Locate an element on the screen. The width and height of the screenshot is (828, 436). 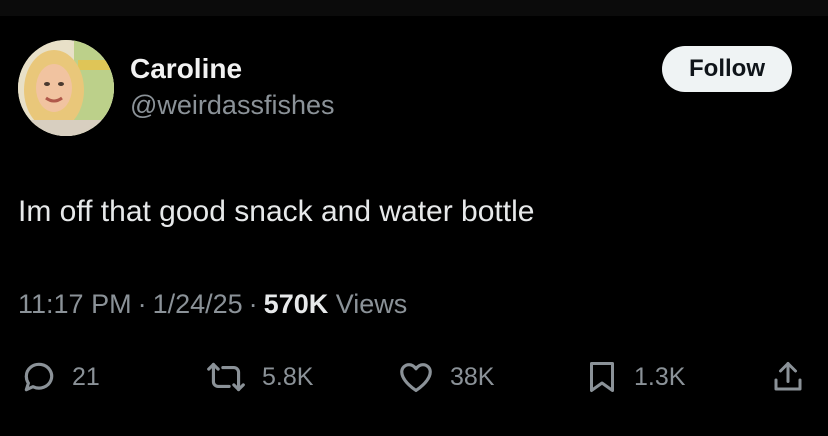
repost-arrows-icon is located at coordinates (226, 377).